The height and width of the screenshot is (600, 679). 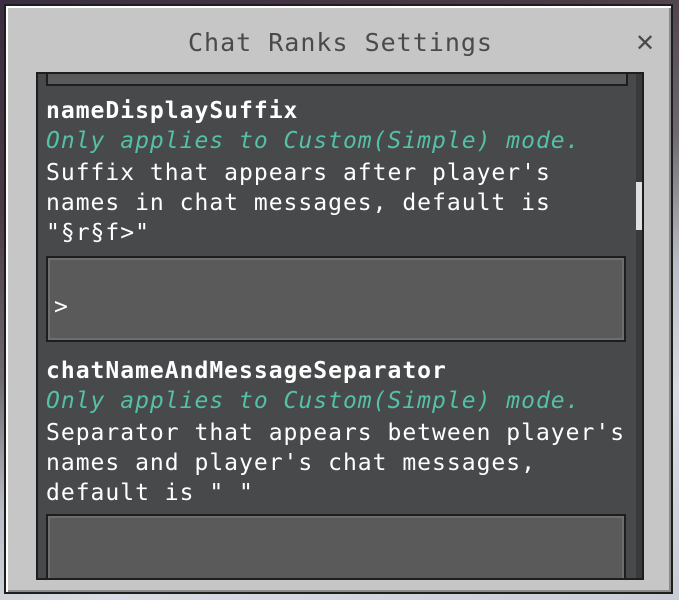 I want to click on previous-setting-input, so click(x=337, y=80).